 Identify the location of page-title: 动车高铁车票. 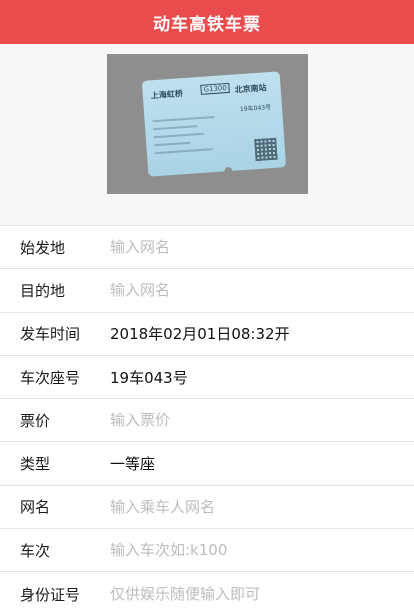
(207, 24).